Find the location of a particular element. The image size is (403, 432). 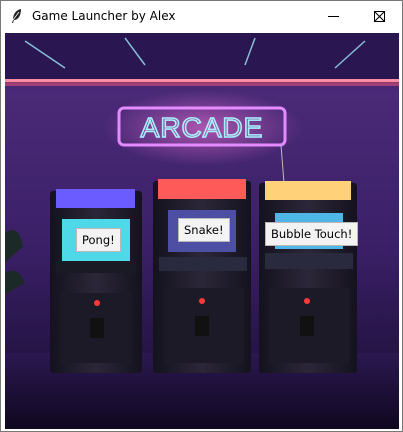

cabinet-bubble-touch is located at coordinates (308, 277).